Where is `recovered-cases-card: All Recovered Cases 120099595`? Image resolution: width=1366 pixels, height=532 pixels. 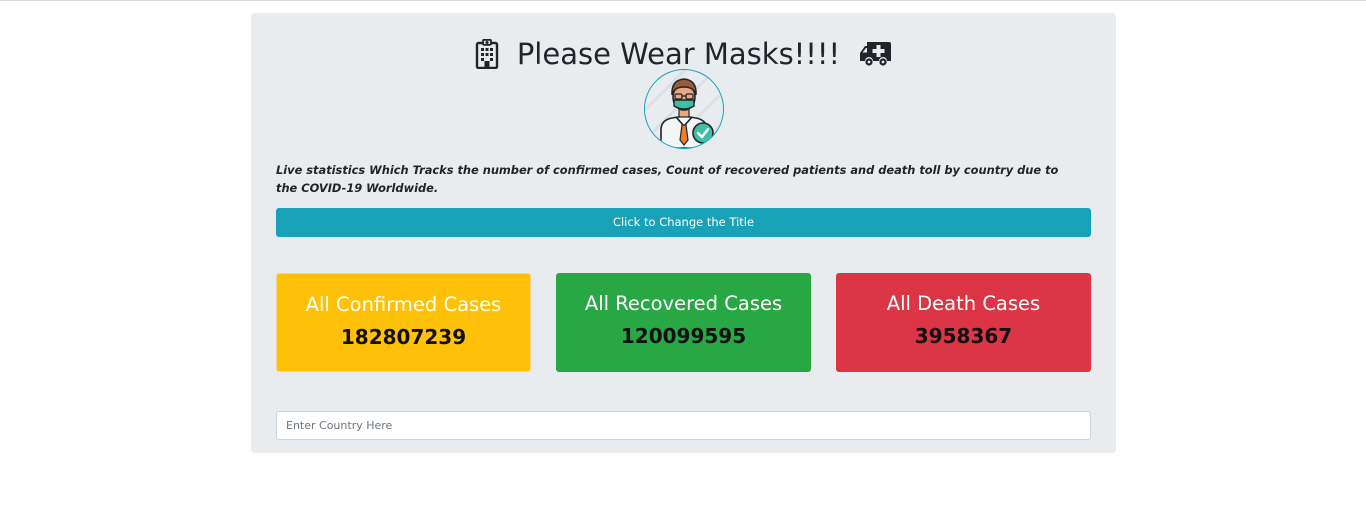
recovered-cases-card: All Recovered Cases 120099595 is located at coordinates (683, 322).